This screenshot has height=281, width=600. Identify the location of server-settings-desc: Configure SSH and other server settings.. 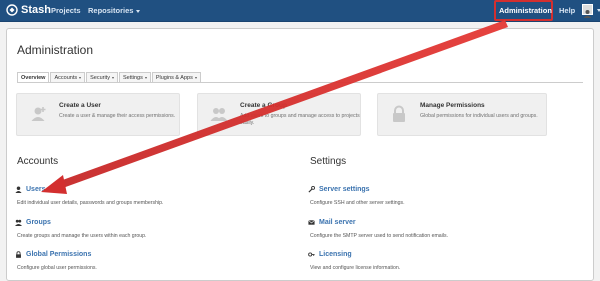
(357, 203).